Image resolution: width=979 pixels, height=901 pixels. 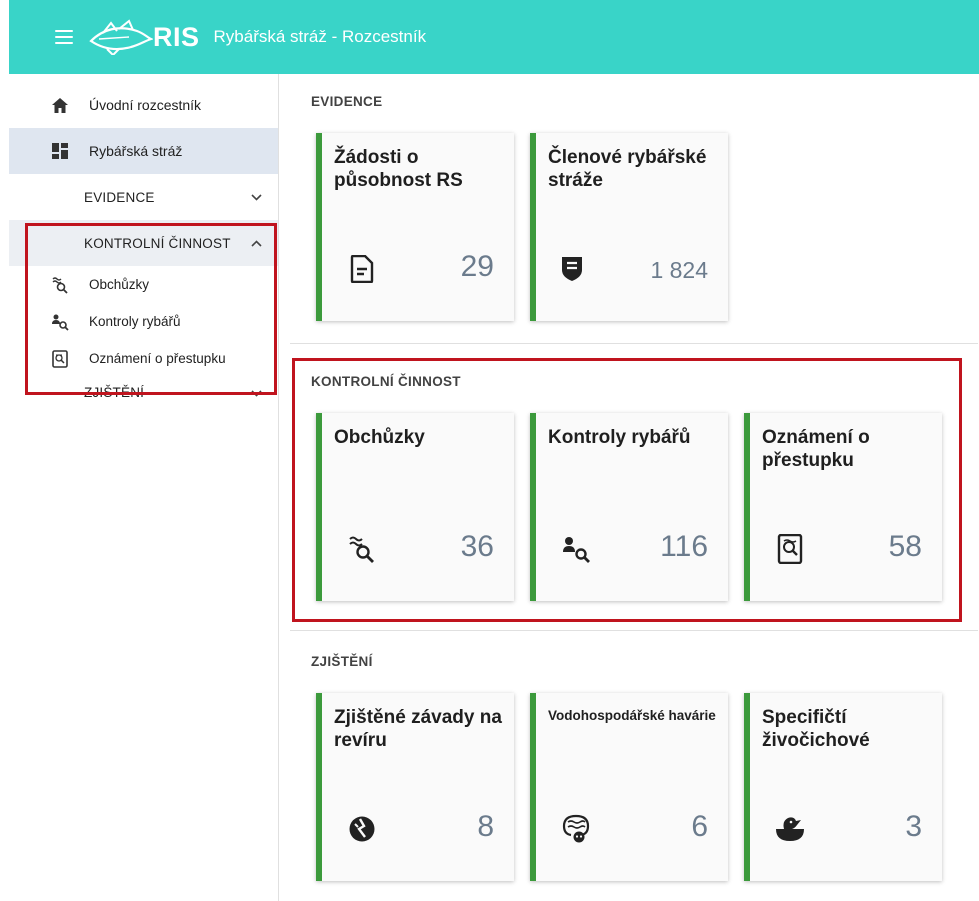 I want to click on sidebar-group-kontrolni-cinnost: KONTROLNÍ ČINNOST, so click(x=143, y=243).